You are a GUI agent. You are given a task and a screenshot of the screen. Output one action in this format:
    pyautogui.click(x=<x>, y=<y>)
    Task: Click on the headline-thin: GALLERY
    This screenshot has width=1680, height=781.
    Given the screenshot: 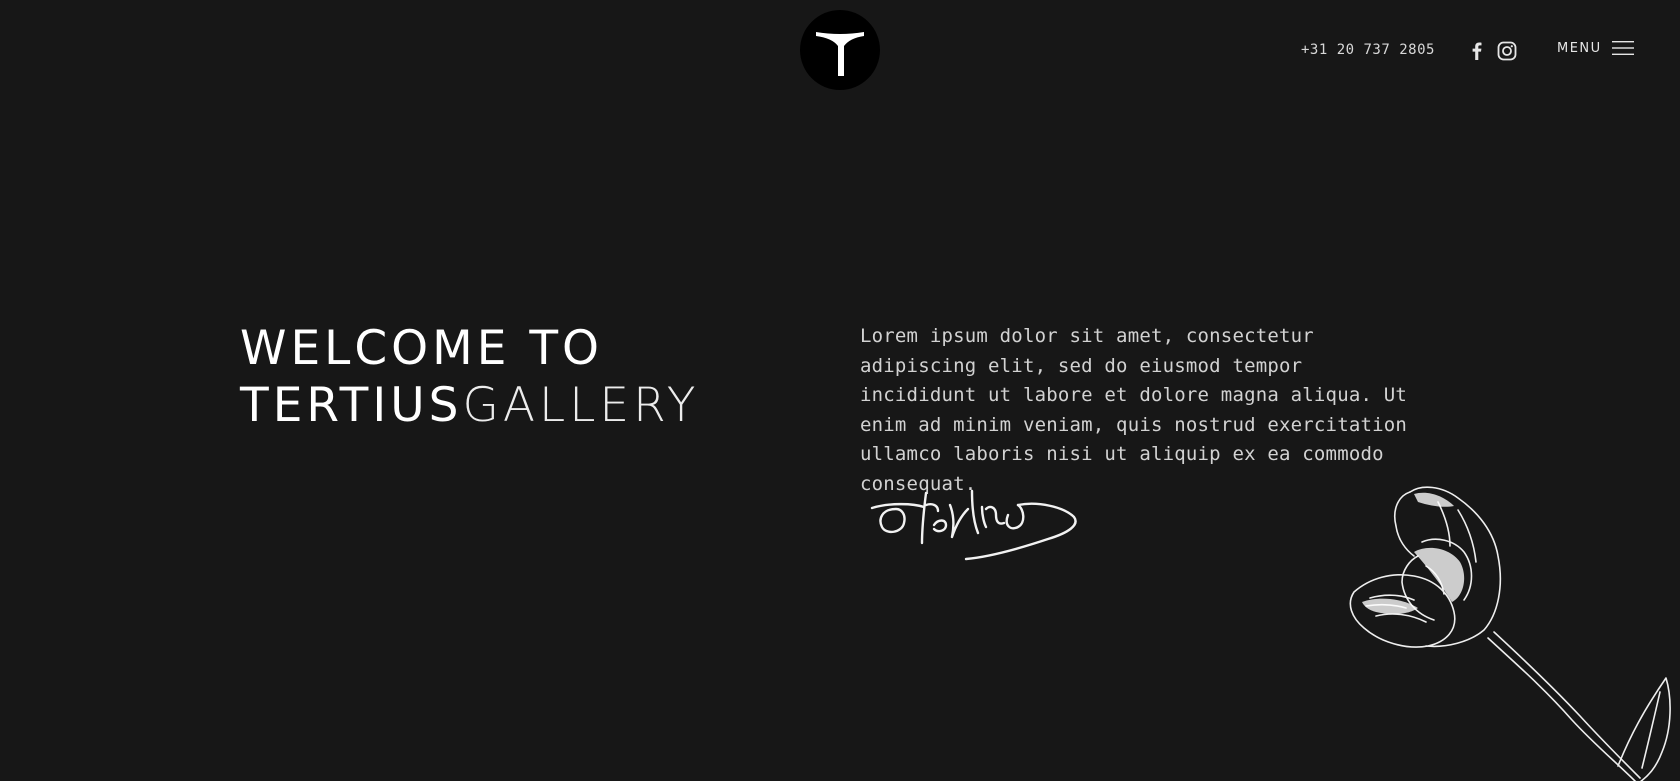 What is the action you would take?
    pyautogui.click(x=581, y=405)
    